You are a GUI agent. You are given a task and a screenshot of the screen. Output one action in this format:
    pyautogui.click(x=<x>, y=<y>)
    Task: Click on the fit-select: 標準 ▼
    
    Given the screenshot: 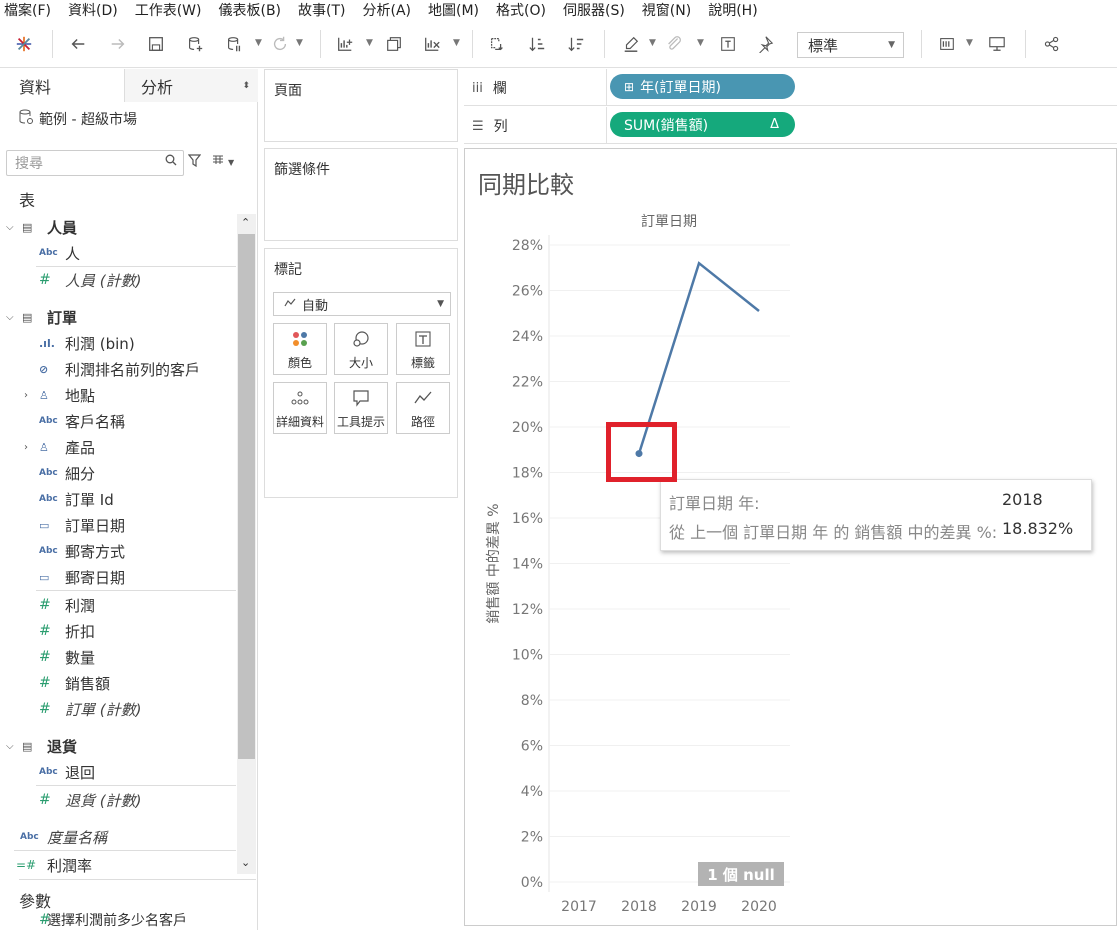 What is the action you would take?
    pyautogui.click(x=850, y=45)
    